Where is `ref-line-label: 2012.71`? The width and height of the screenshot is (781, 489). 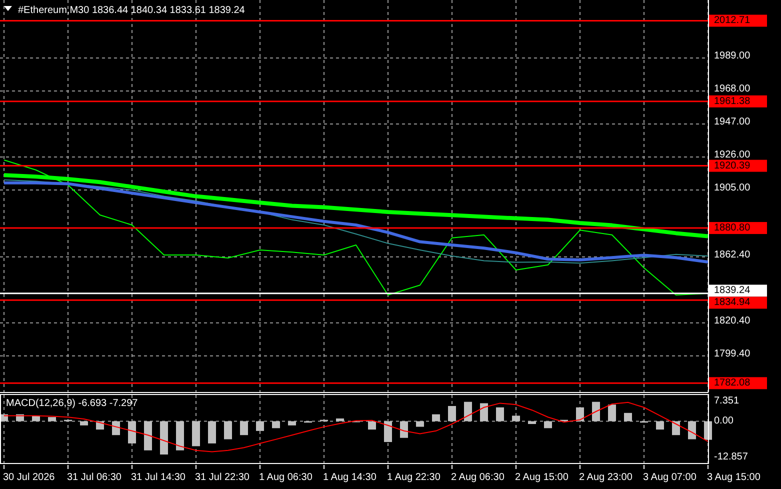
ref-line-label: 2012.71 is located at coordinates (732, 20).